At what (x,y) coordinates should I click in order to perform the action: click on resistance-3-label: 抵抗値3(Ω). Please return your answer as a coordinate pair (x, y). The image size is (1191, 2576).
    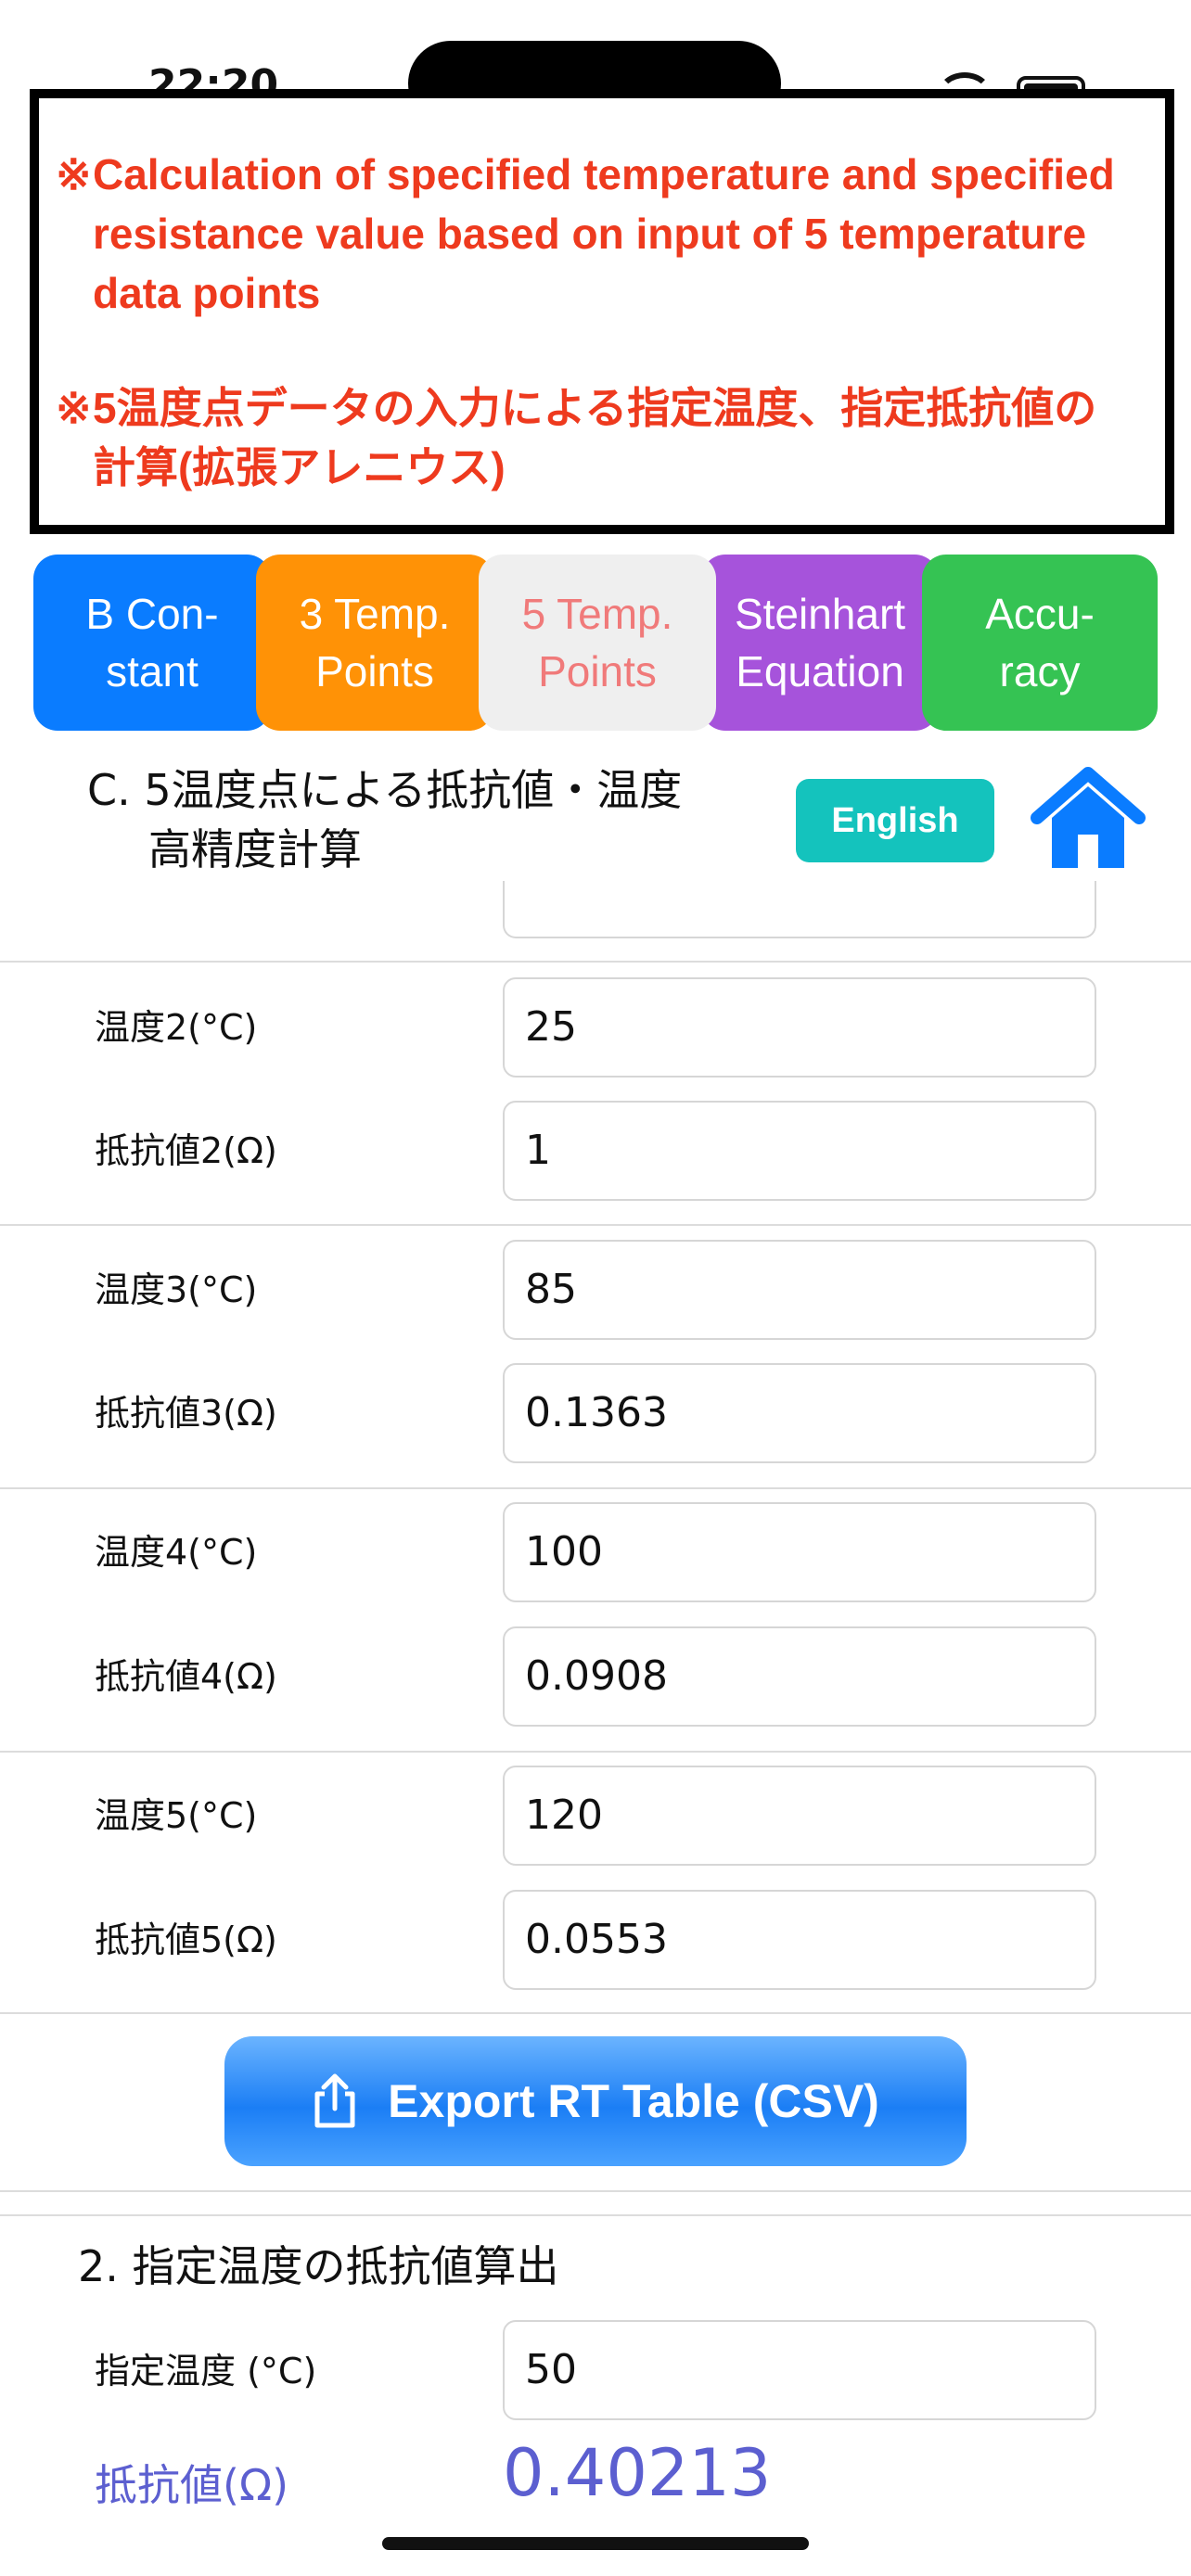
    Looking at the image, I should click on (186, 1413).